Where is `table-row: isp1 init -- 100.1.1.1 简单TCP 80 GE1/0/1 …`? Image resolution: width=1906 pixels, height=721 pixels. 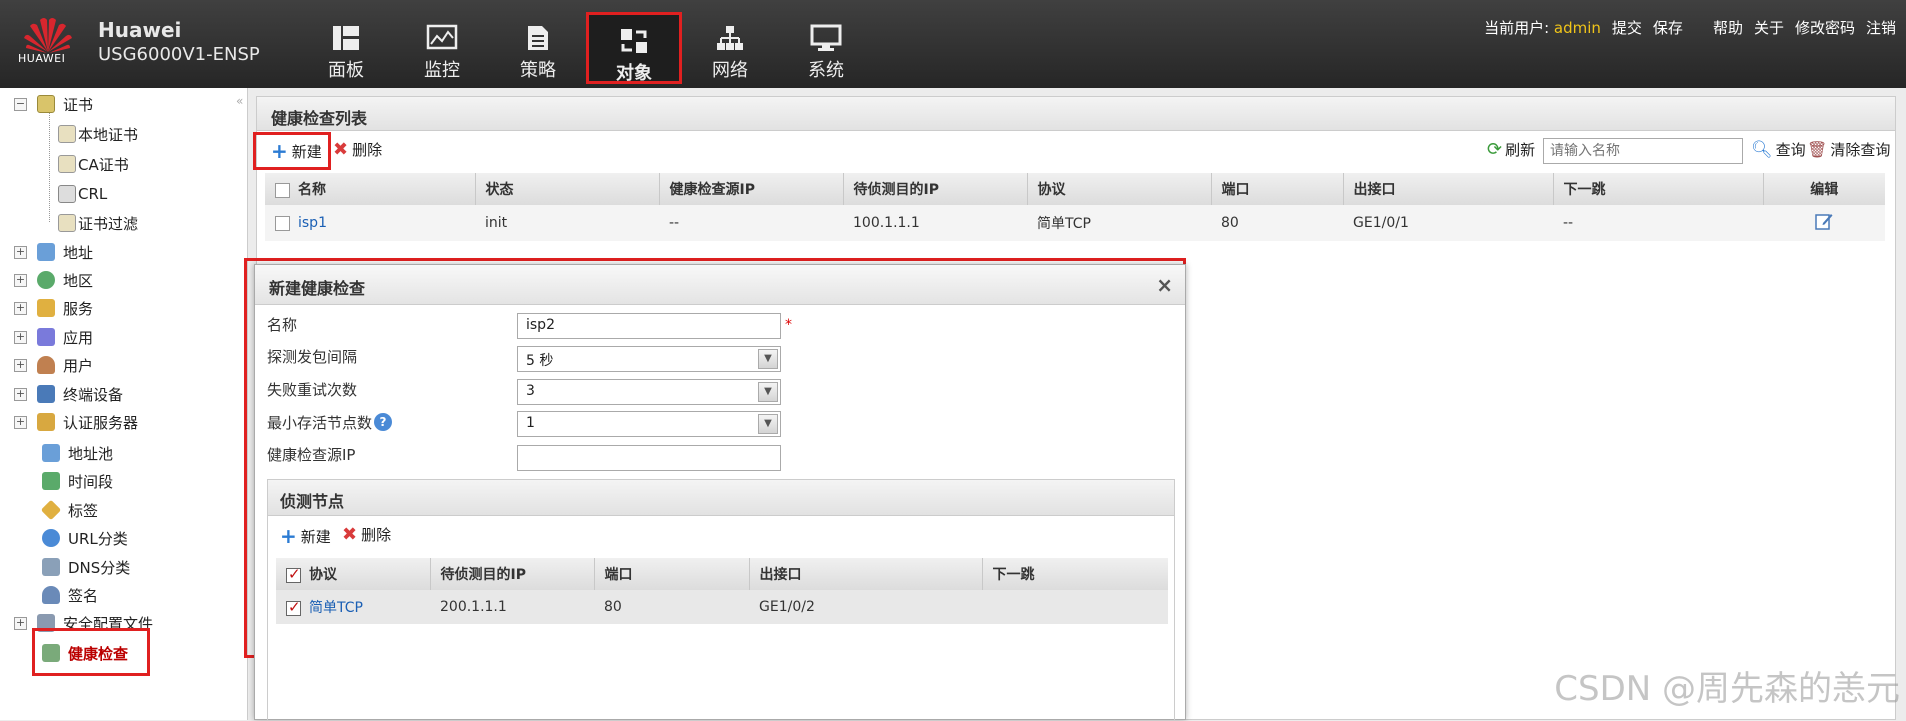
table-row: isp1 init -- 100.1.1.1 简单TCP 80 GE1/0/1 … is located at coordinates (1075, 223).